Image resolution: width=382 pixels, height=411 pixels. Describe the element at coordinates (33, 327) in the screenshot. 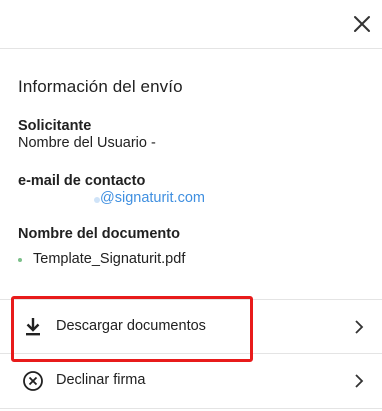

I see `download-icon` at that location.